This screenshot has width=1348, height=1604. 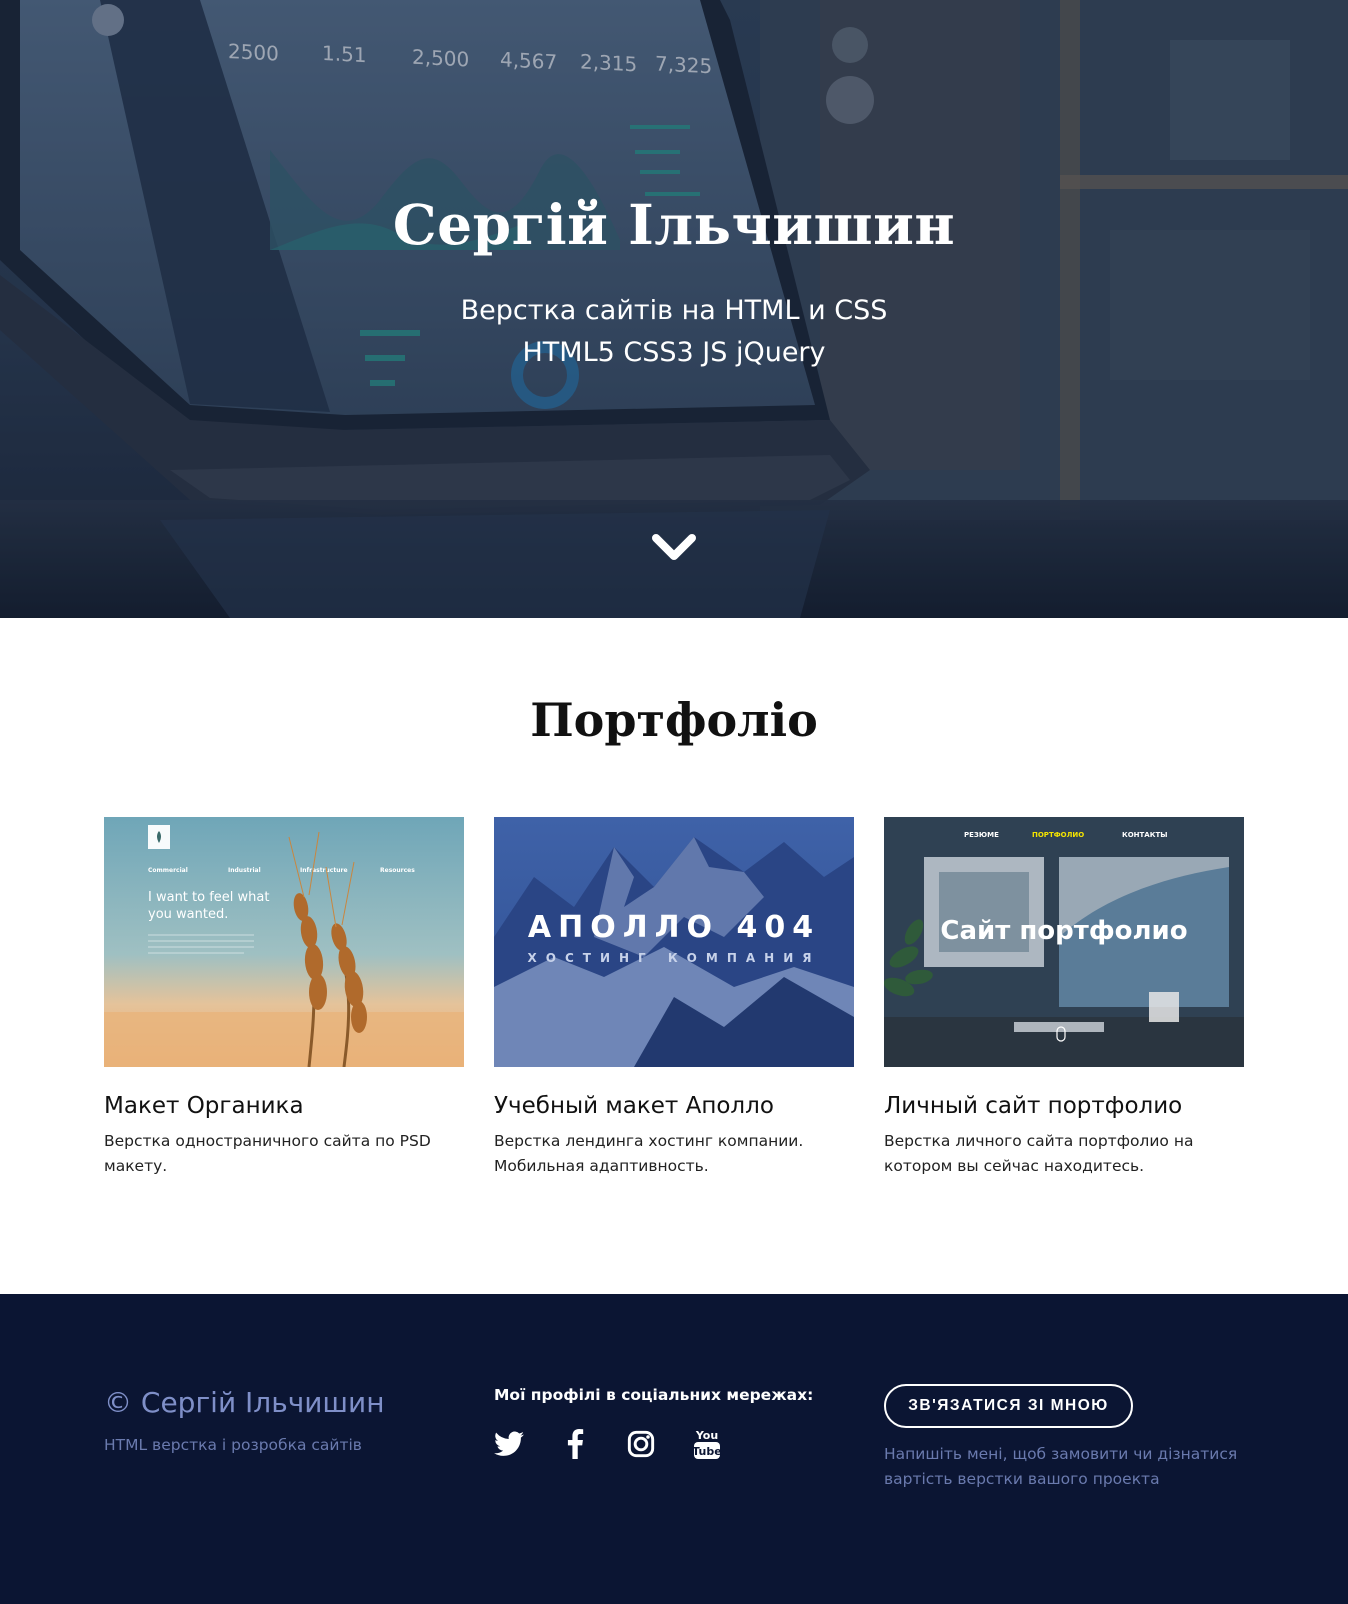 I want to click on portfolio-thumb-personal: РЕЗЮМЕ ПОРТФОЛИО КОНТАКТЫ Сайт портфолио, so click(x=1064, y=942).